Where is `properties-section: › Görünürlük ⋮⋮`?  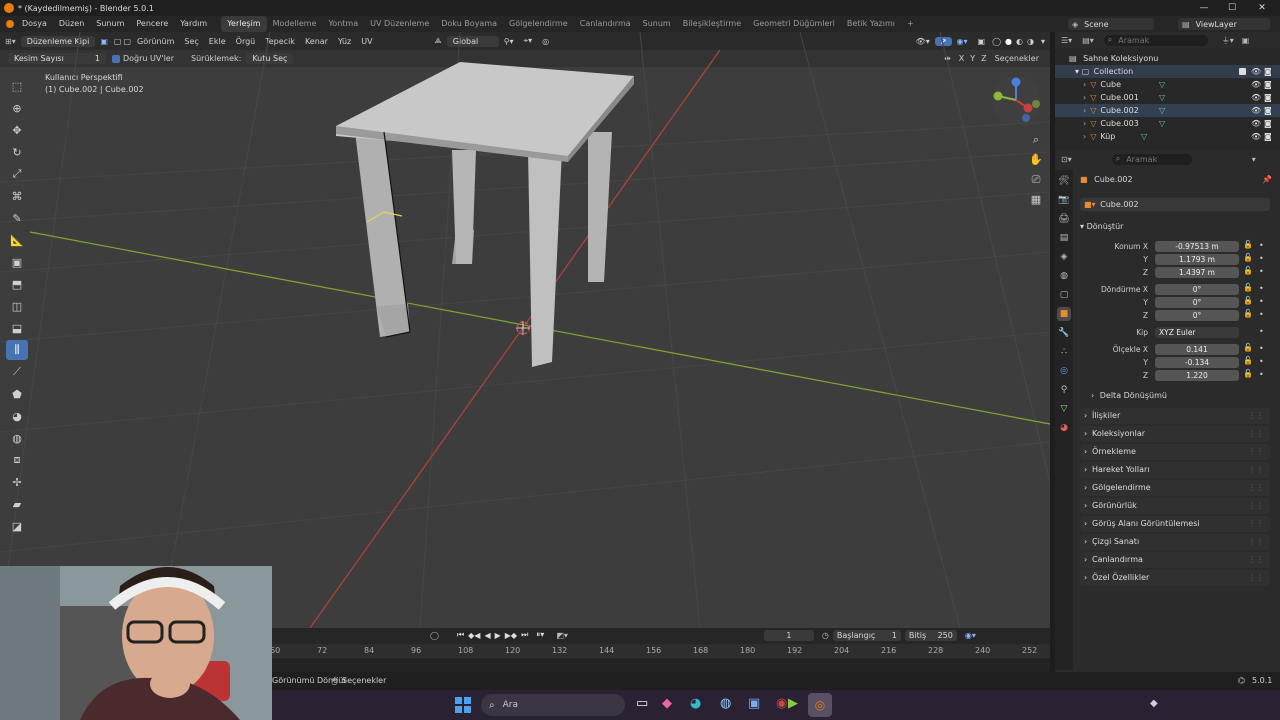 properties-section: › Görünürlük ⋮⋮ is located at coordinates (1175, 506).